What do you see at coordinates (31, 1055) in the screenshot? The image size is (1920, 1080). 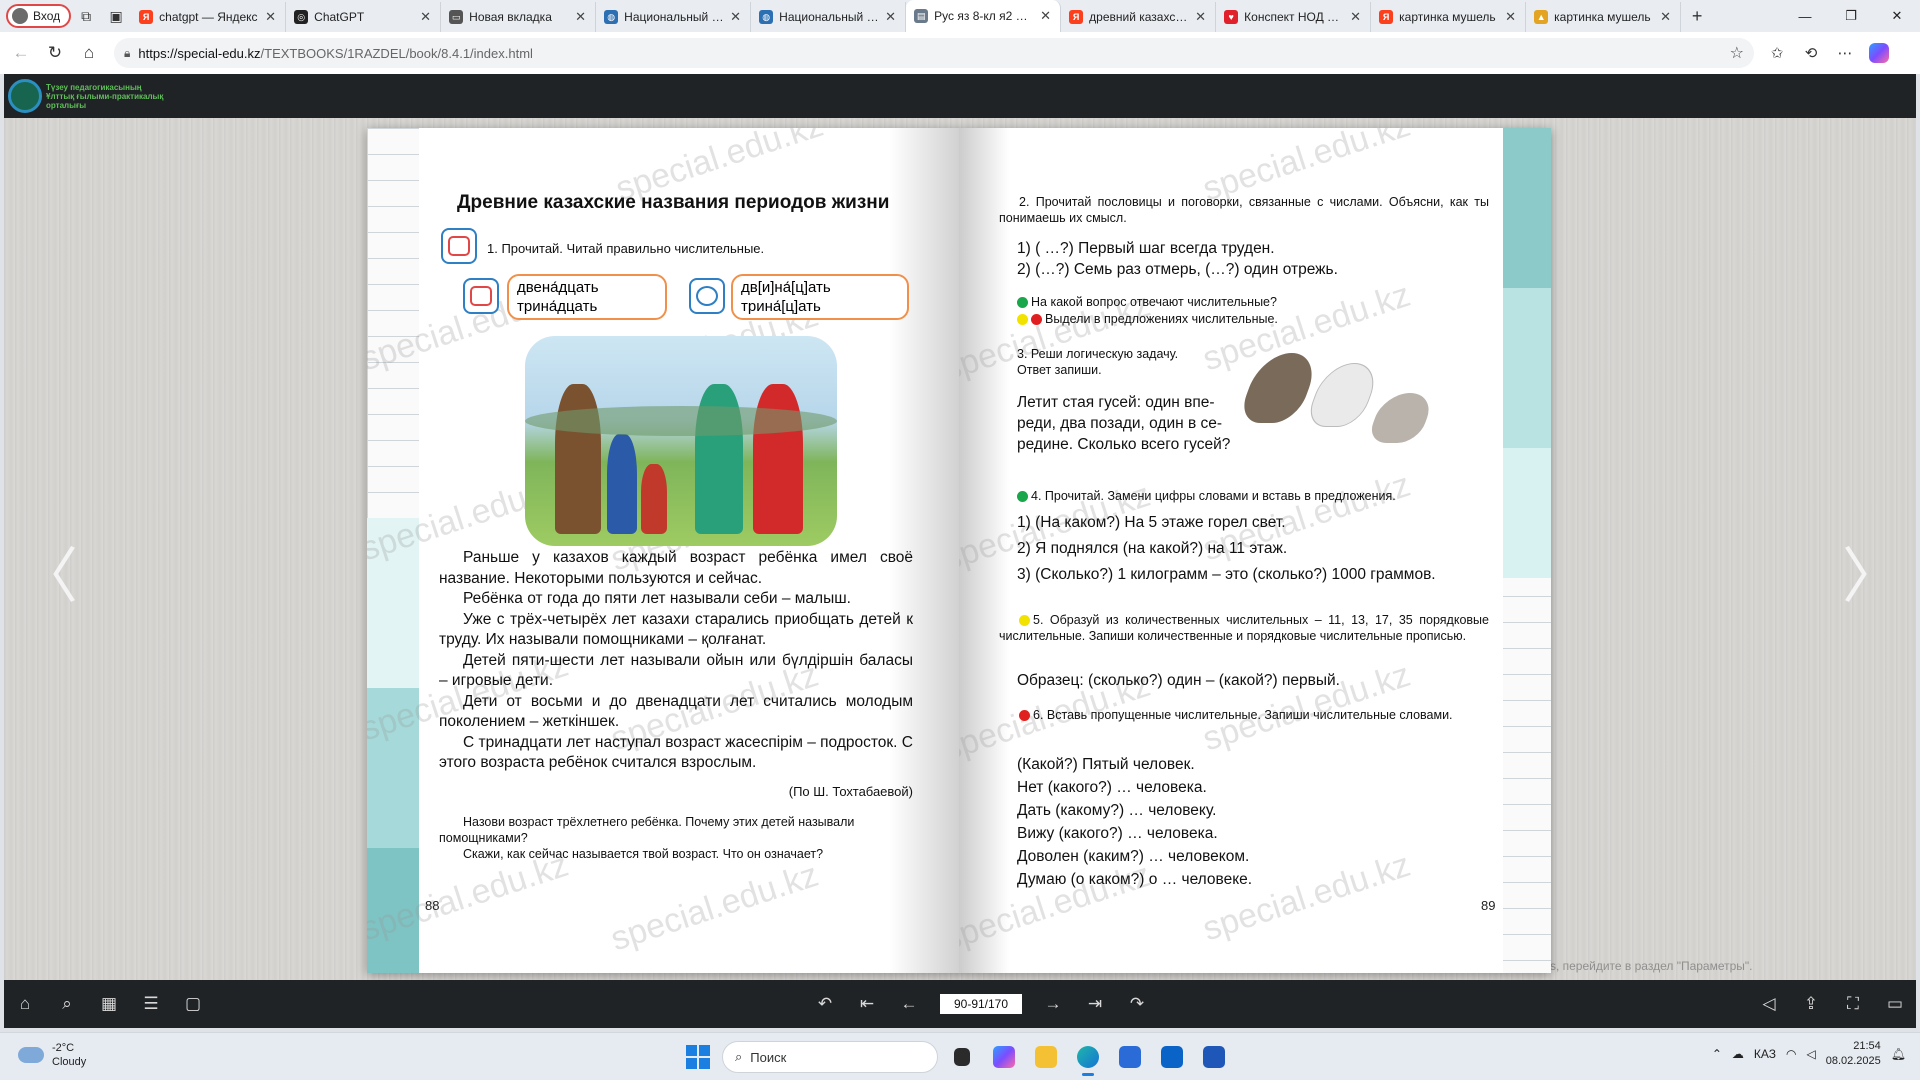 I see `cloud-icon` at bounding box center [31, 1055].